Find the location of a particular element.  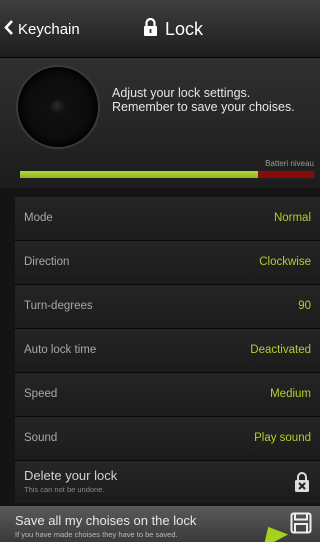

setting-label: Speed is located at coordinates (41, 394).